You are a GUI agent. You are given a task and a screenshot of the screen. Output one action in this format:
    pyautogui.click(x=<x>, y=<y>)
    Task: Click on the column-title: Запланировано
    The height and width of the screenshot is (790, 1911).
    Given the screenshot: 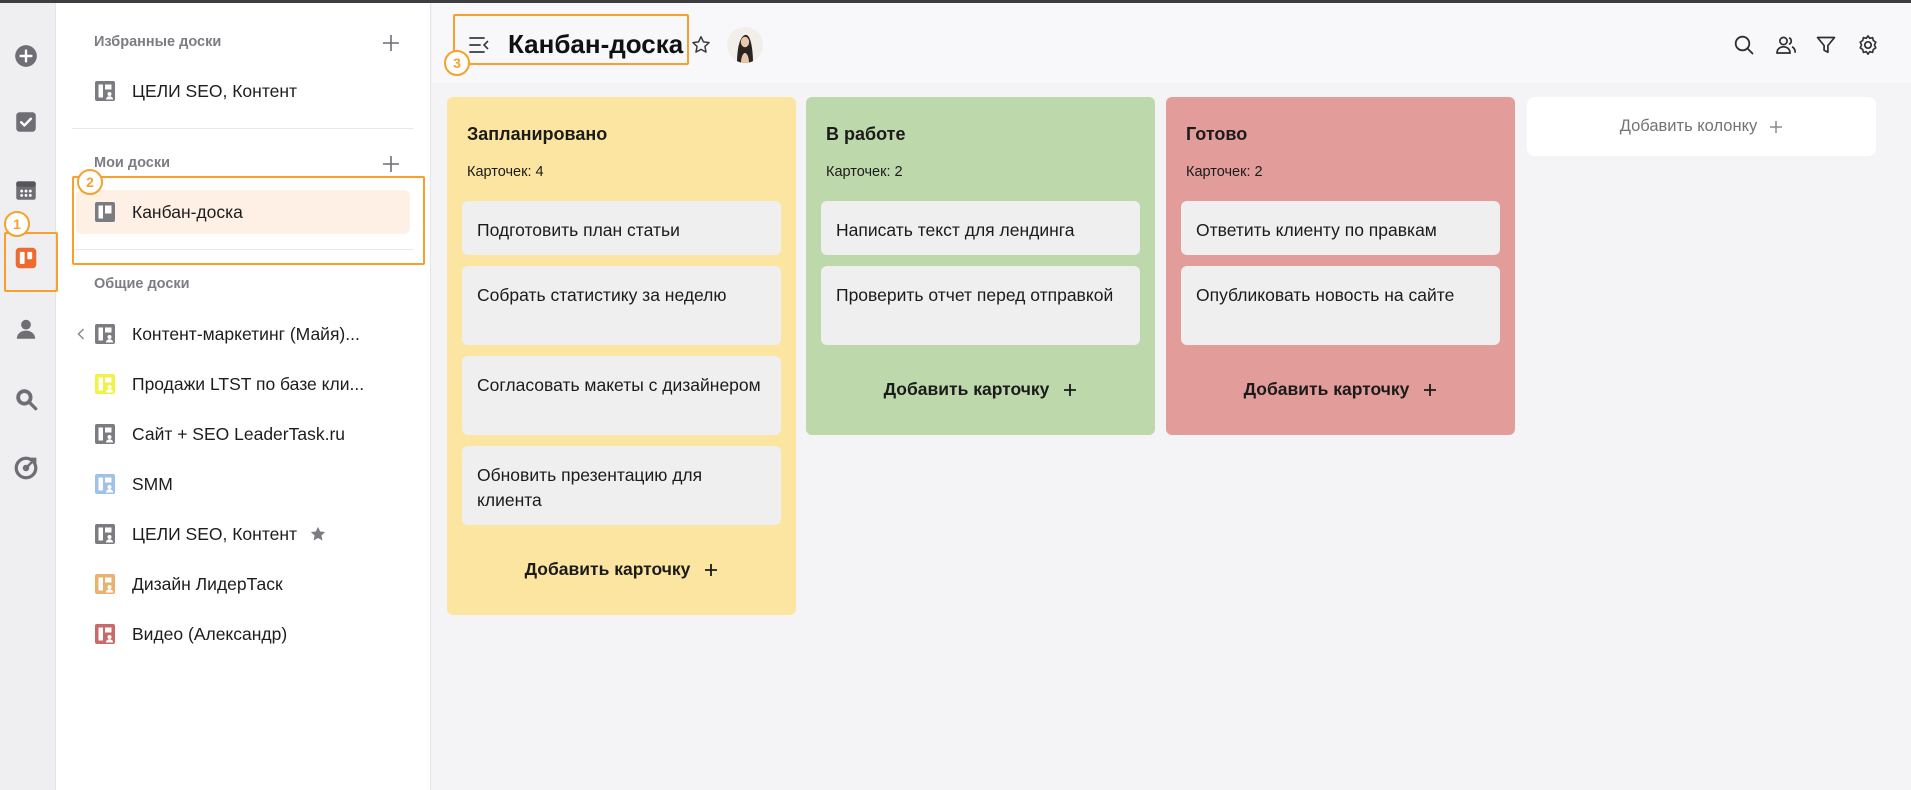 What is the action you would take?
    pyautogui.click(x=537, y=134)
    